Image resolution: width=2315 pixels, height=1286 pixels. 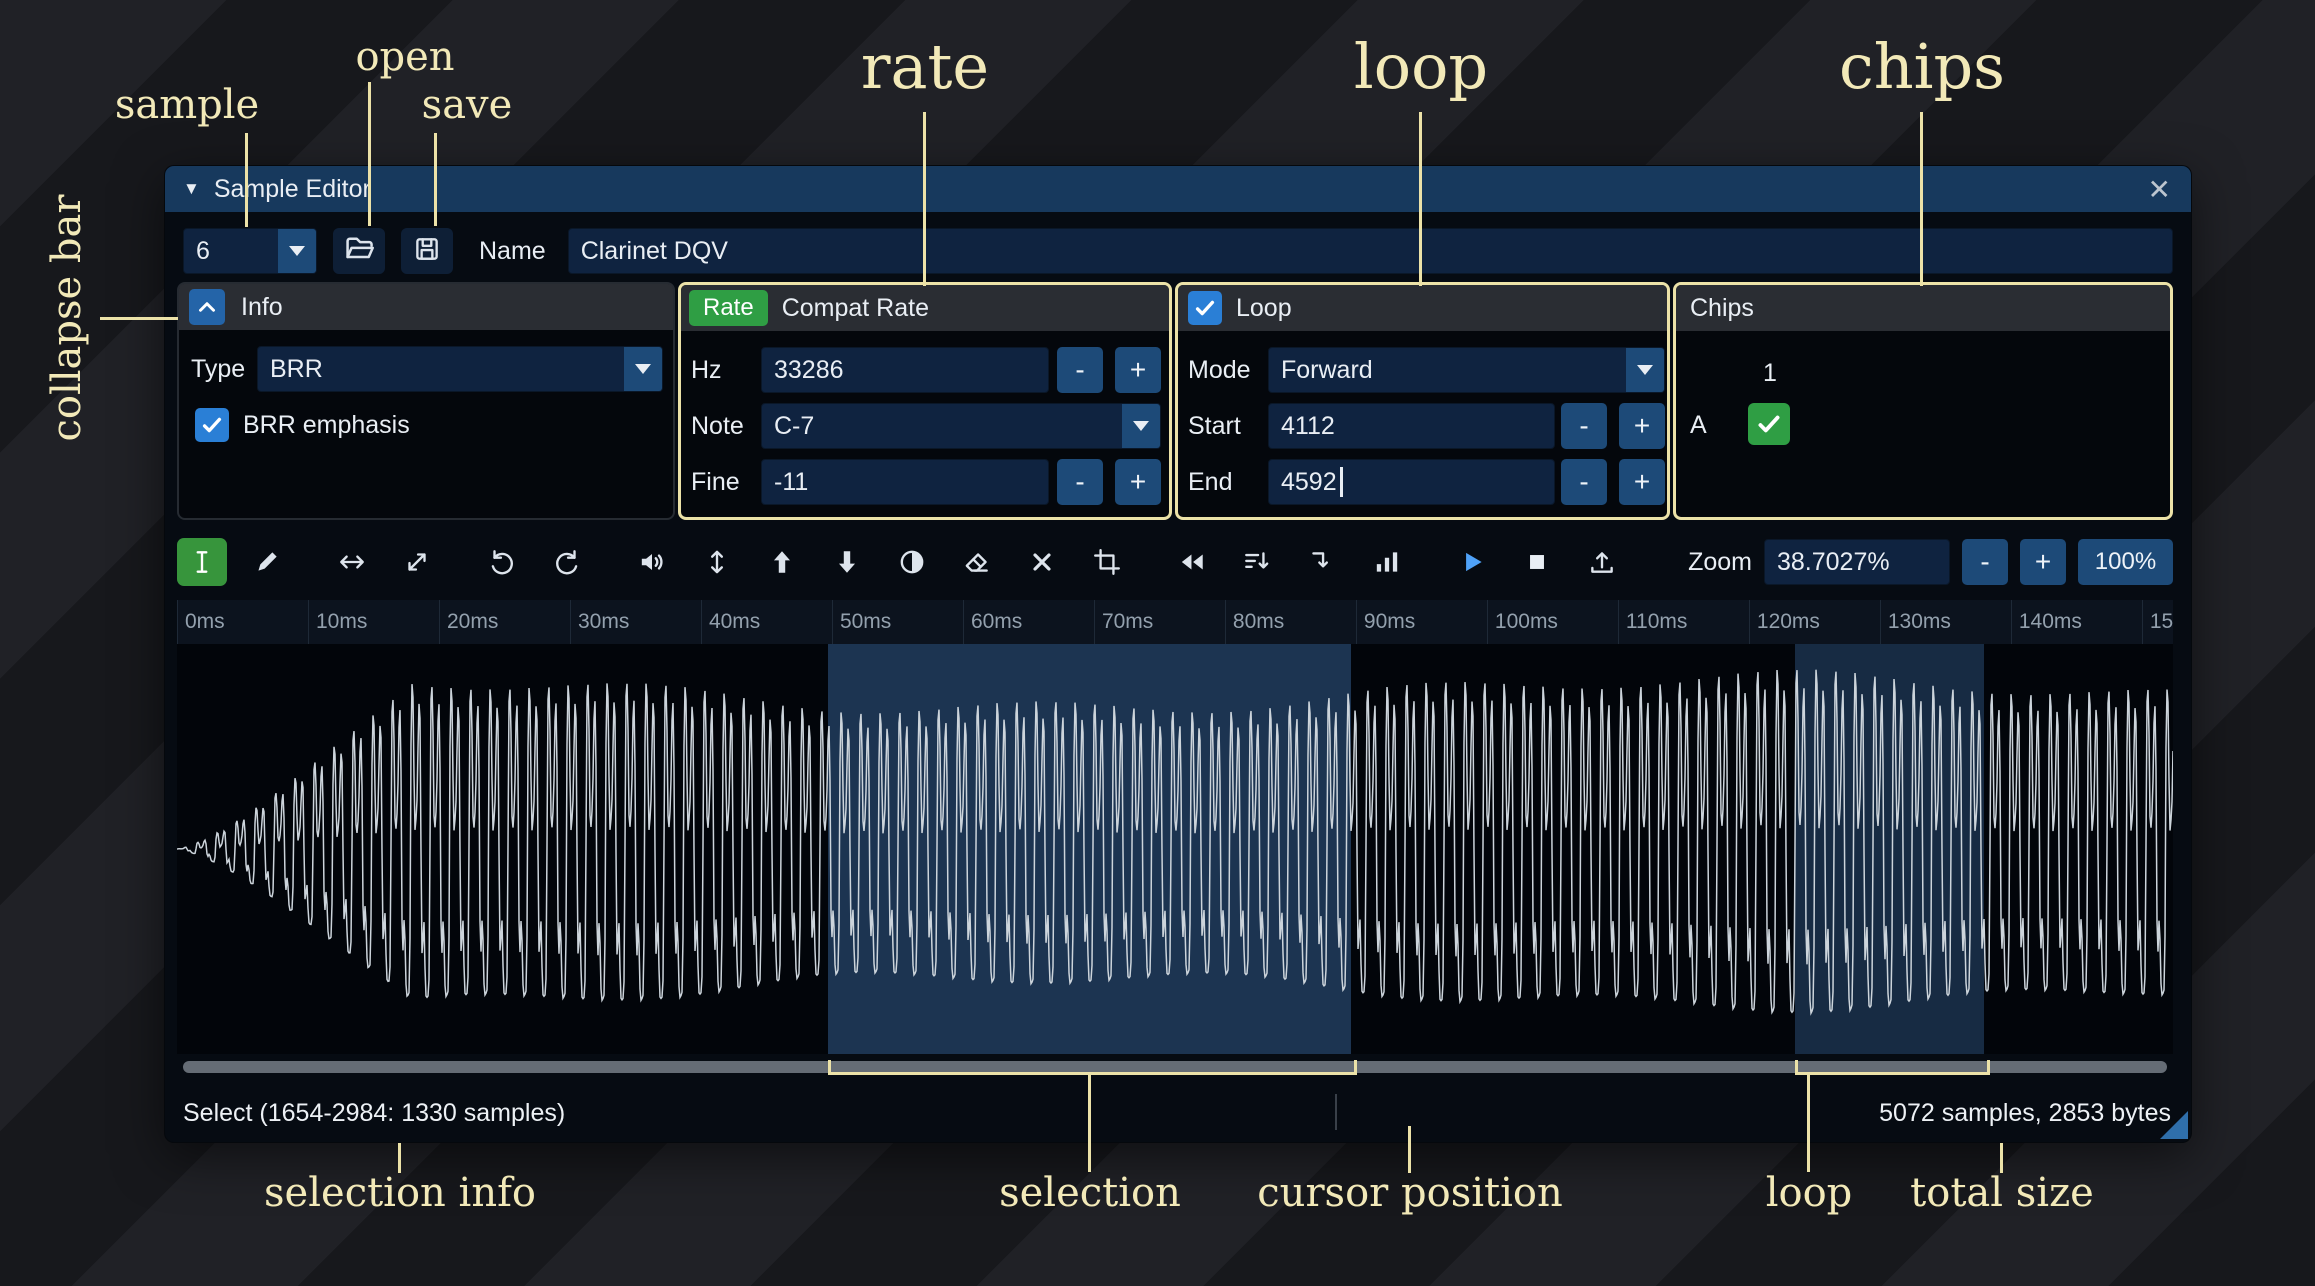 What do you see at coordinates (1915, 622) in the screenshot?
I see `ruler-label: 130ms` at bounding box center [1915, 622].